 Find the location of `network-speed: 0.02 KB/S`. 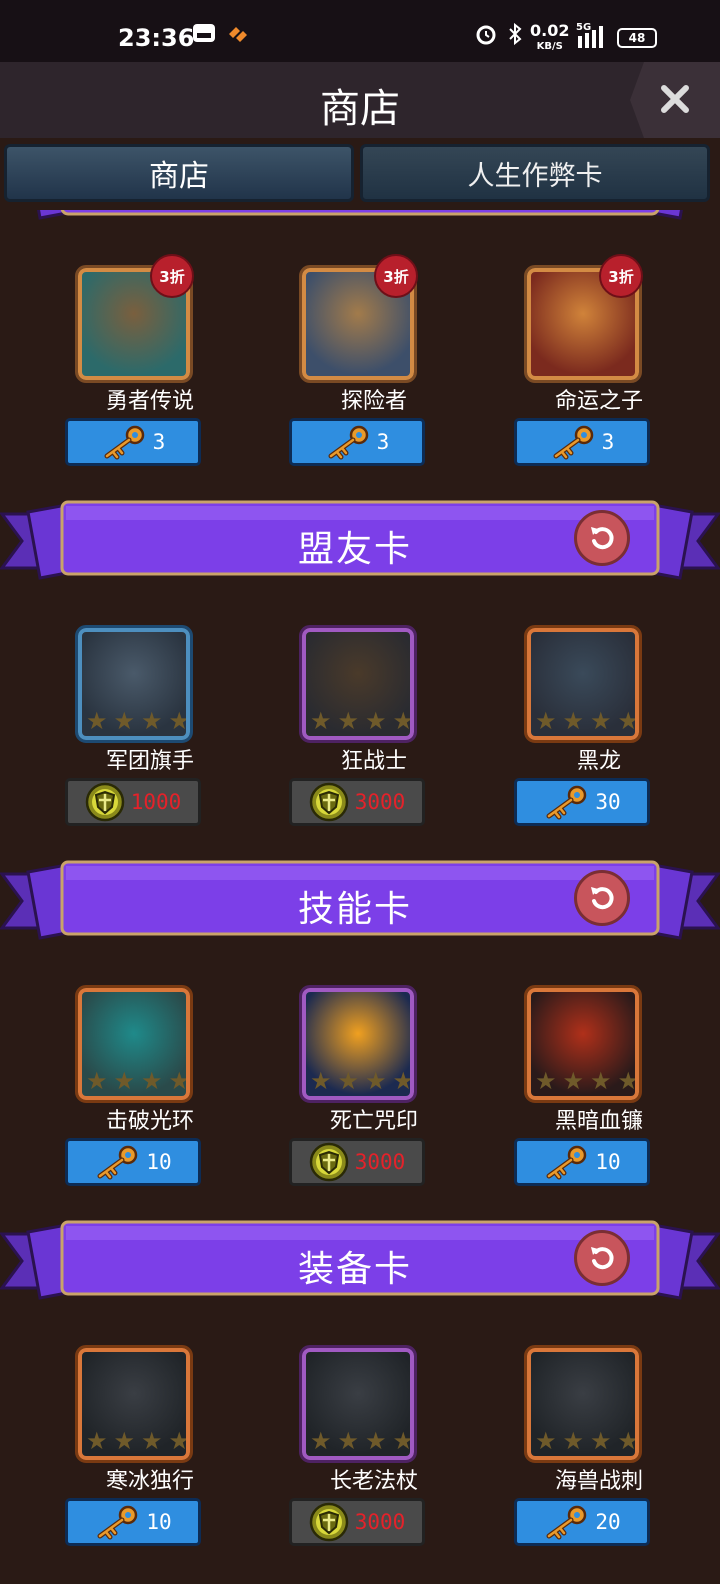

network-speed: 0.02 KB/S is located at coordinates (550, 37).